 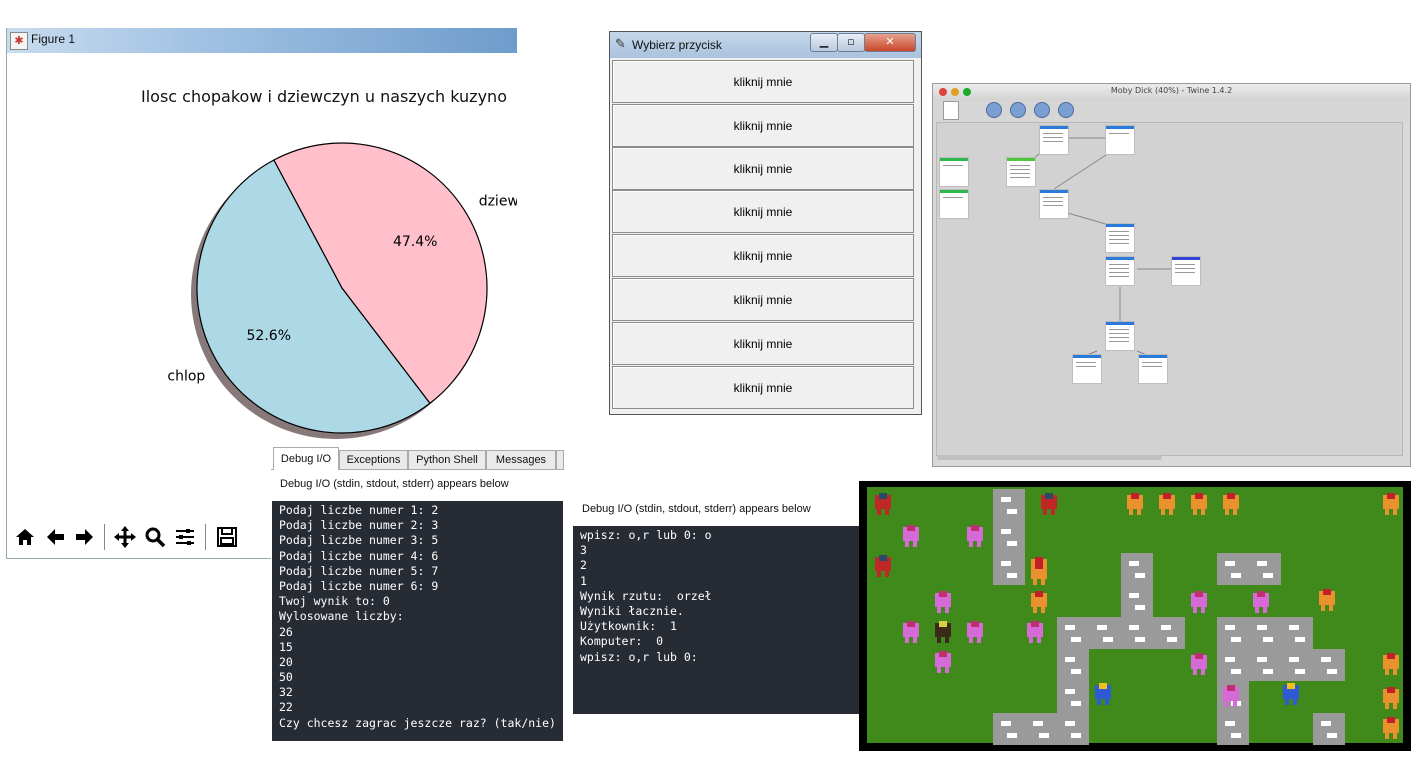 I want to click on pie-percent-label: 52.6%, so click(x=269, y=336).